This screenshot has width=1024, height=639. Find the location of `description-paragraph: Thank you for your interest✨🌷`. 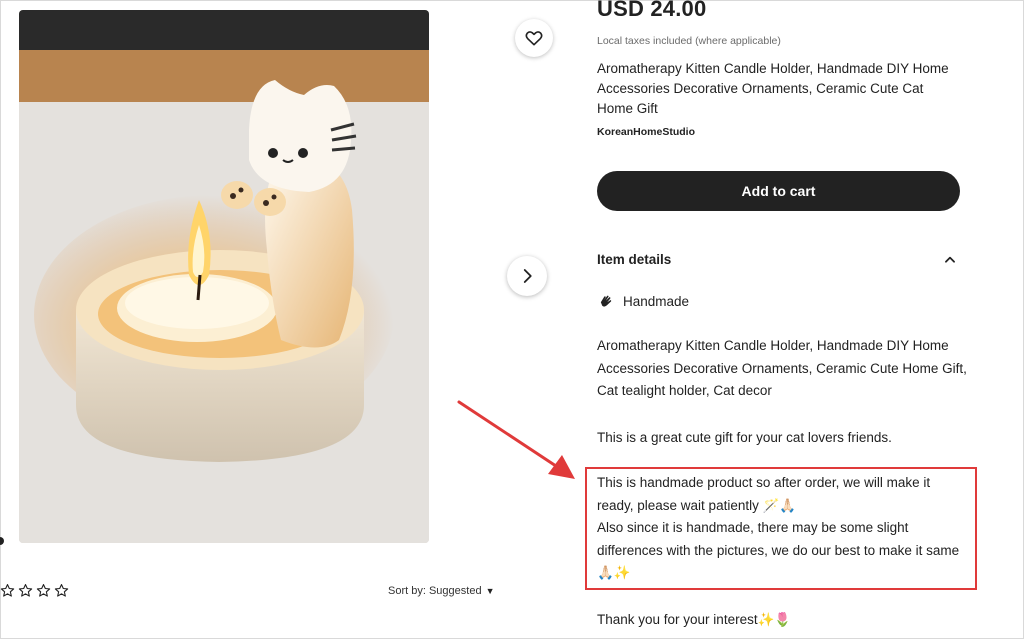

description-paragraph: Thank you for your interest✨🌷 is located at coordinates (694, 619).